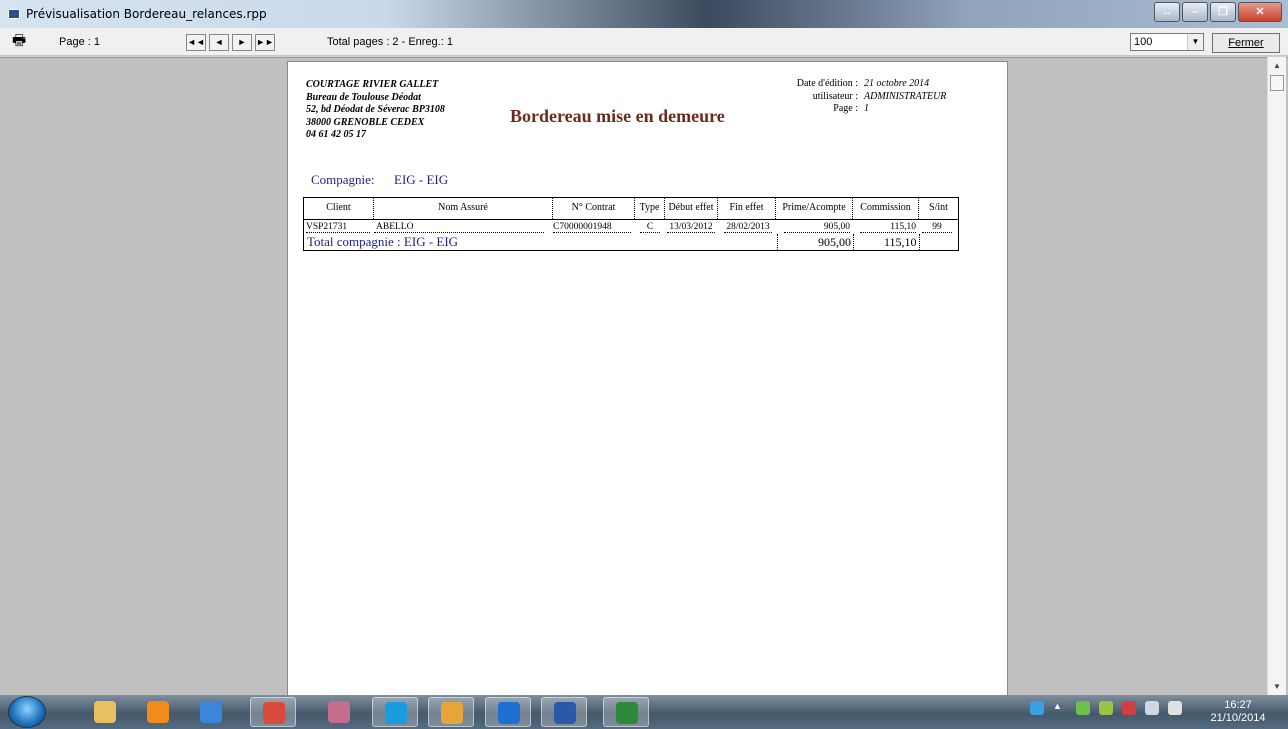 The height and width of the screenshot is (729, 1288). Describe the element at coordinates (1195, 12) in the screenshot. I see `minimize-button: –` at that location.